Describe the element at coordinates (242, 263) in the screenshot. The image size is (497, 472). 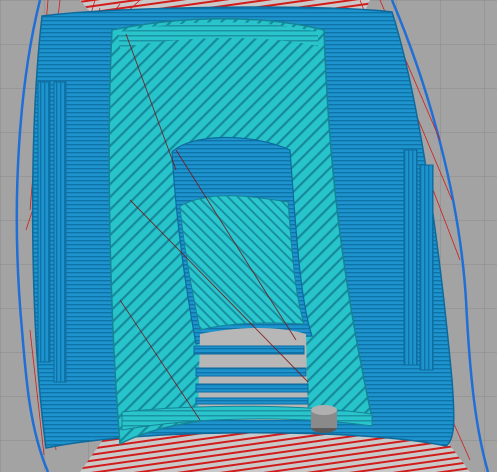
I see `cavity-infill` at that location.